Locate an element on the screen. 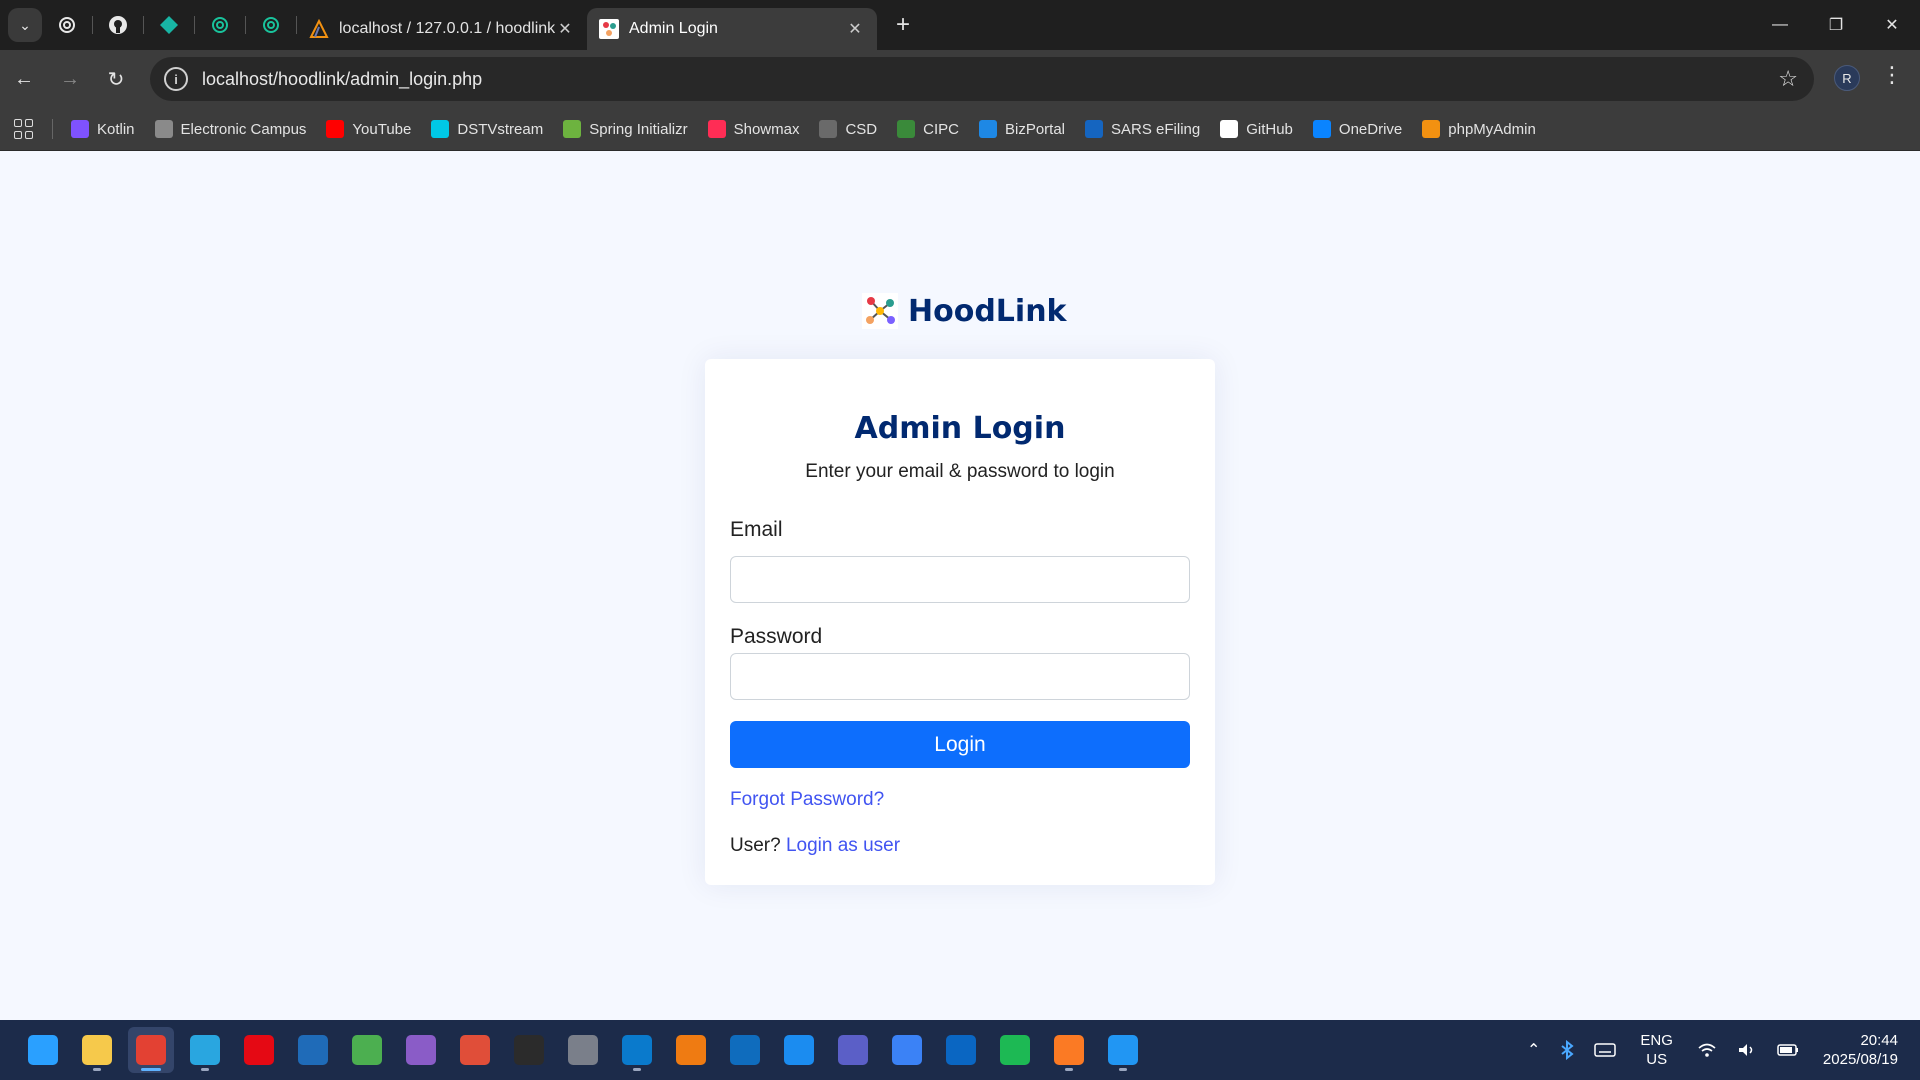  new-tab-button: + is located at coordinates (903, 25).